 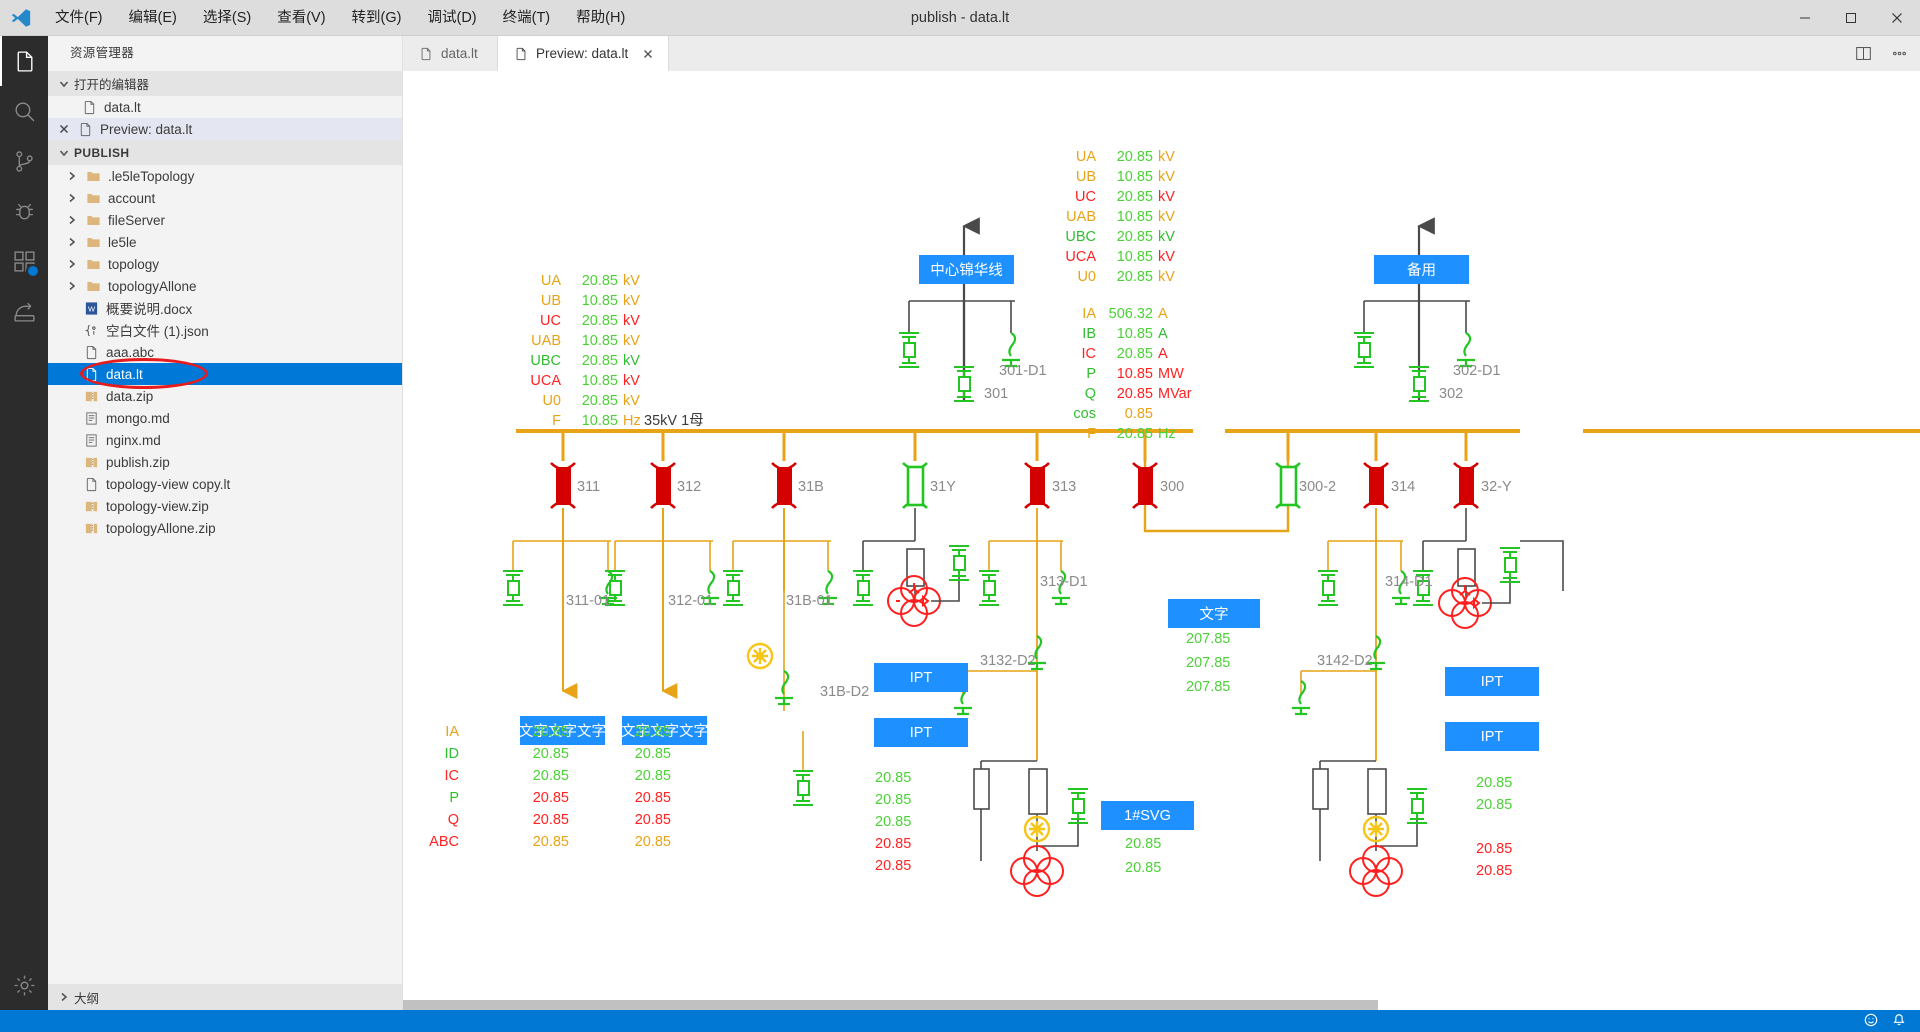 I want to click on activity-search, so click(x=24, y=111).